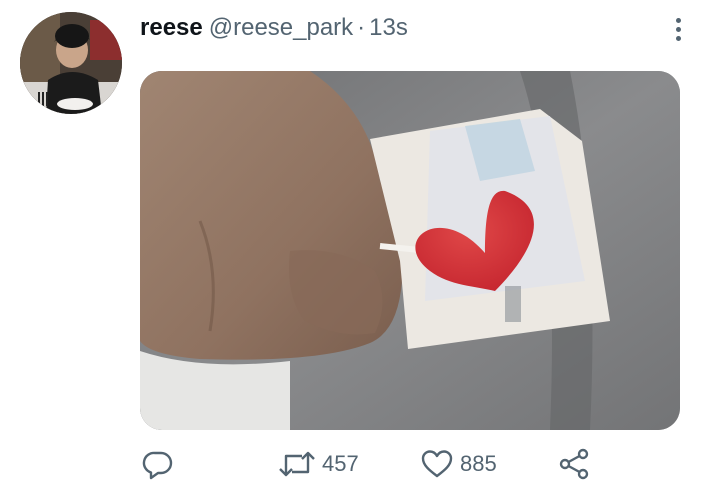 The width and height of the screenshot is (720, 494). Describe the element at coordinates (281, 28) in the screenshot. I see `user-handle: @reese_park` at that location.